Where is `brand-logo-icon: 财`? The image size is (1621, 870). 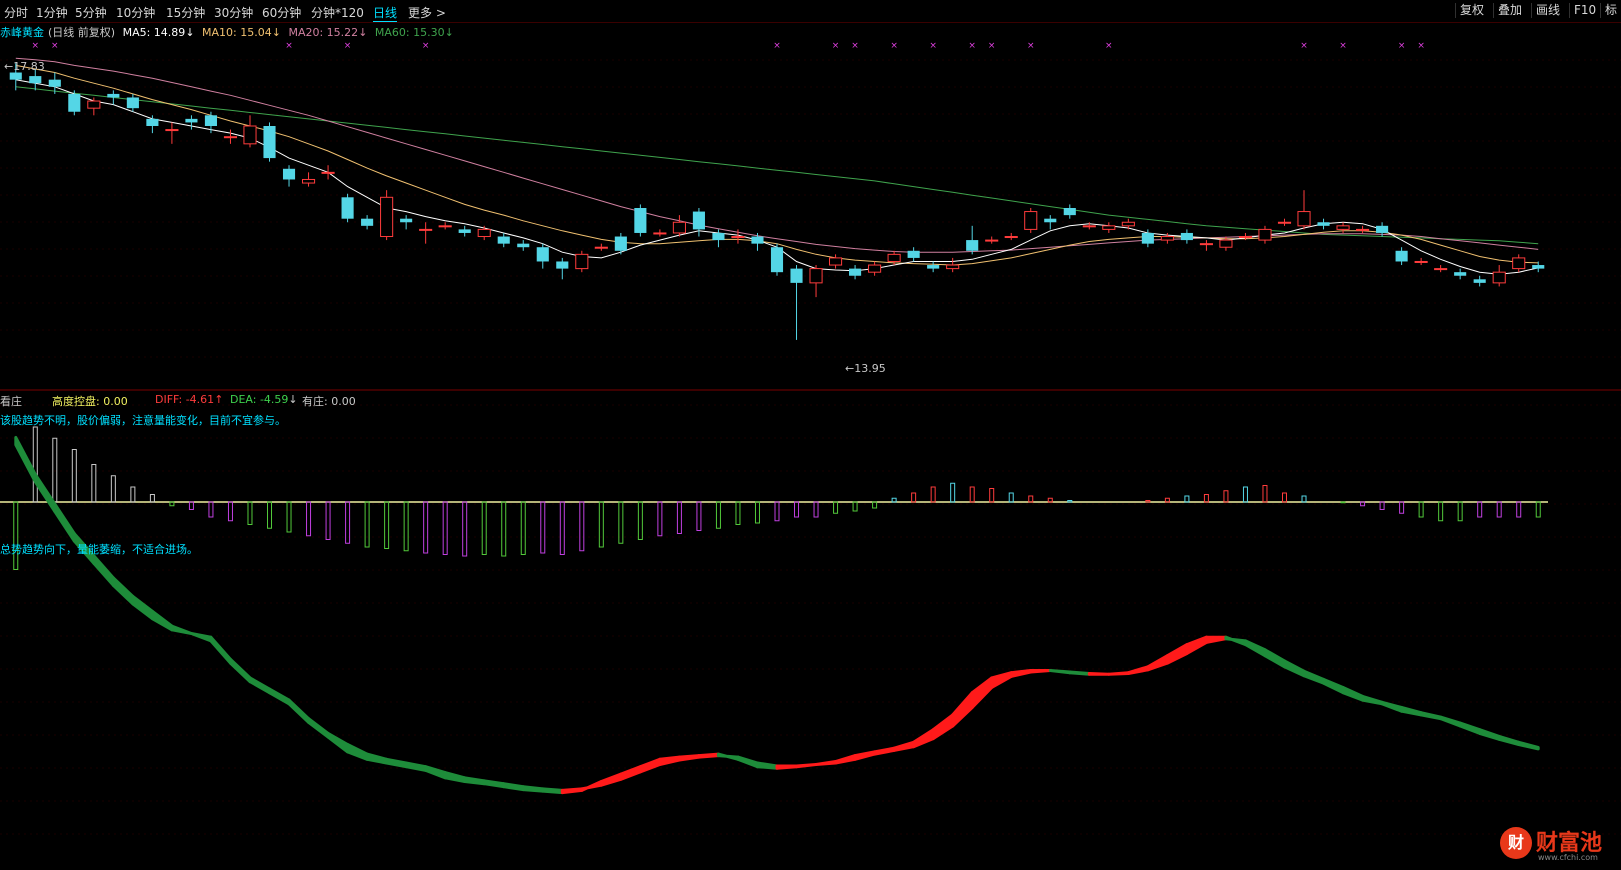
brand-logo-icon: 财 is located at coordinates (1516, 843).